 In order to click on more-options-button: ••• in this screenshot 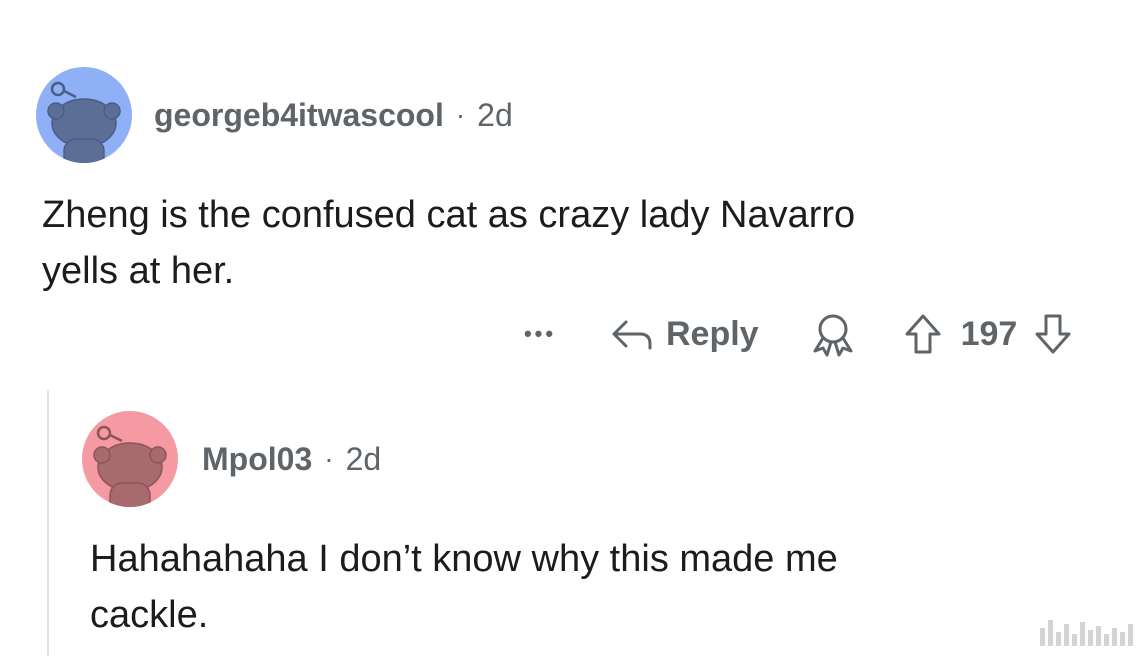, I will do `click(540, 334)`.